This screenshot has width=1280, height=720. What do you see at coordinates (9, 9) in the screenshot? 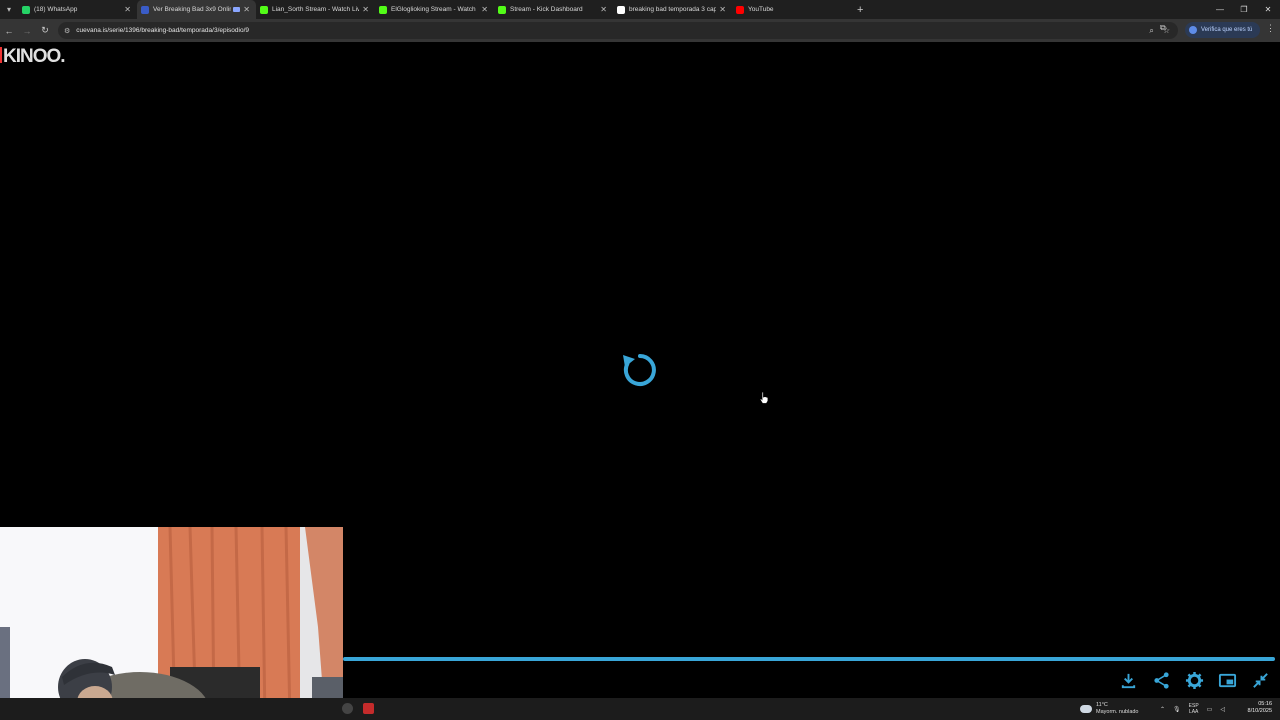
I see `tab-search-icon: ▾` at bounding box center [9, 9].